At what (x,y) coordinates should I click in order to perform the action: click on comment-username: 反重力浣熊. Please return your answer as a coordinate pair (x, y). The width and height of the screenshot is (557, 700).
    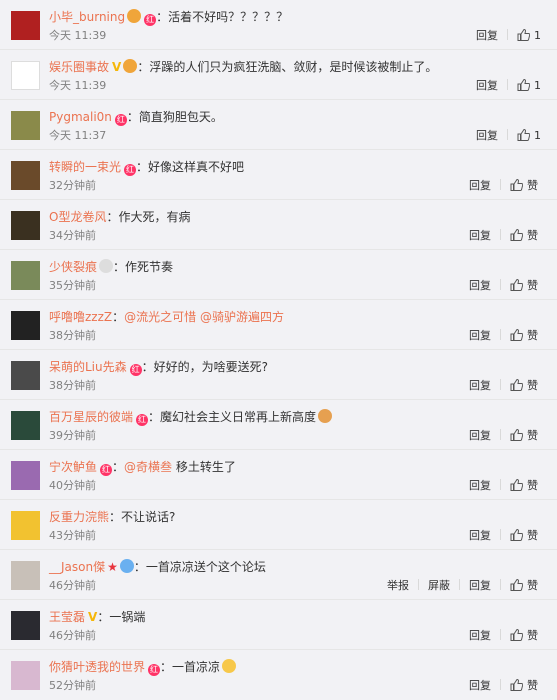
    Looking at the image, I should click on (79, 517).